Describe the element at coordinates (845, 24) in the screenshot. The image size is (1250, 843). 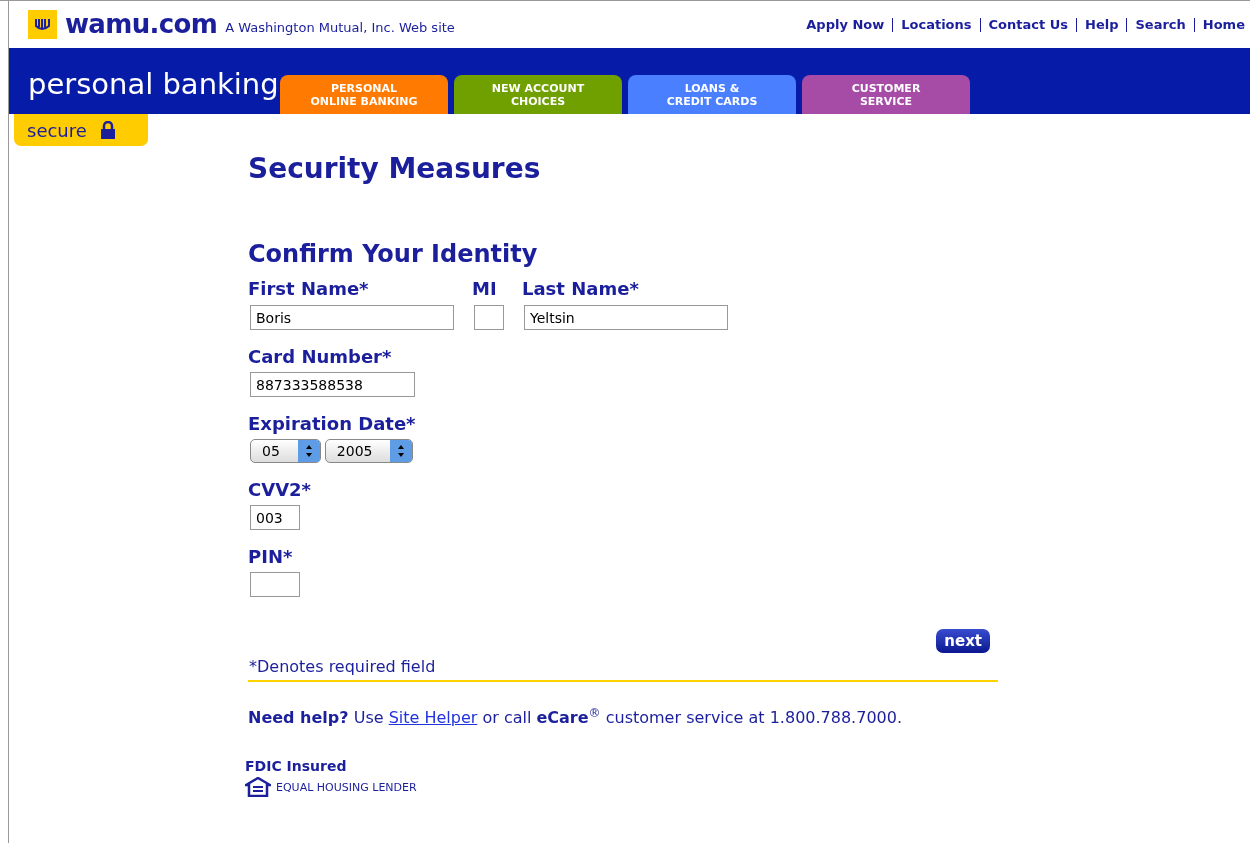
I see `nav-link: Apply Now` at that location.